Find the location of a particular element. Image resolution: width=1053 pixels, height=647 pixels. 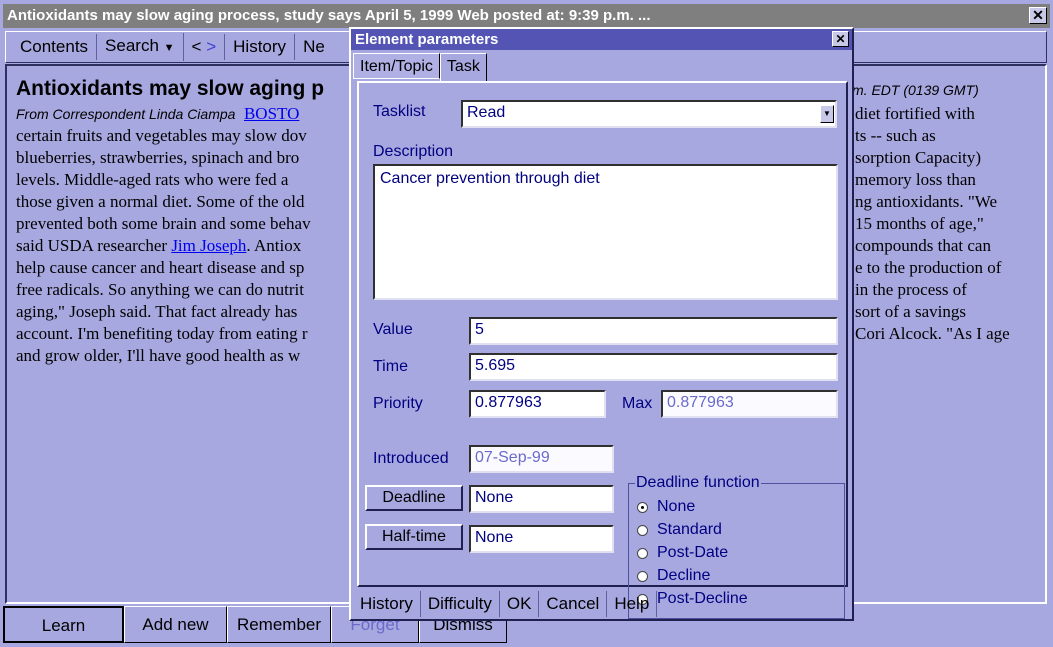

article-line: compounds that can is located at coordinates (923, 245).